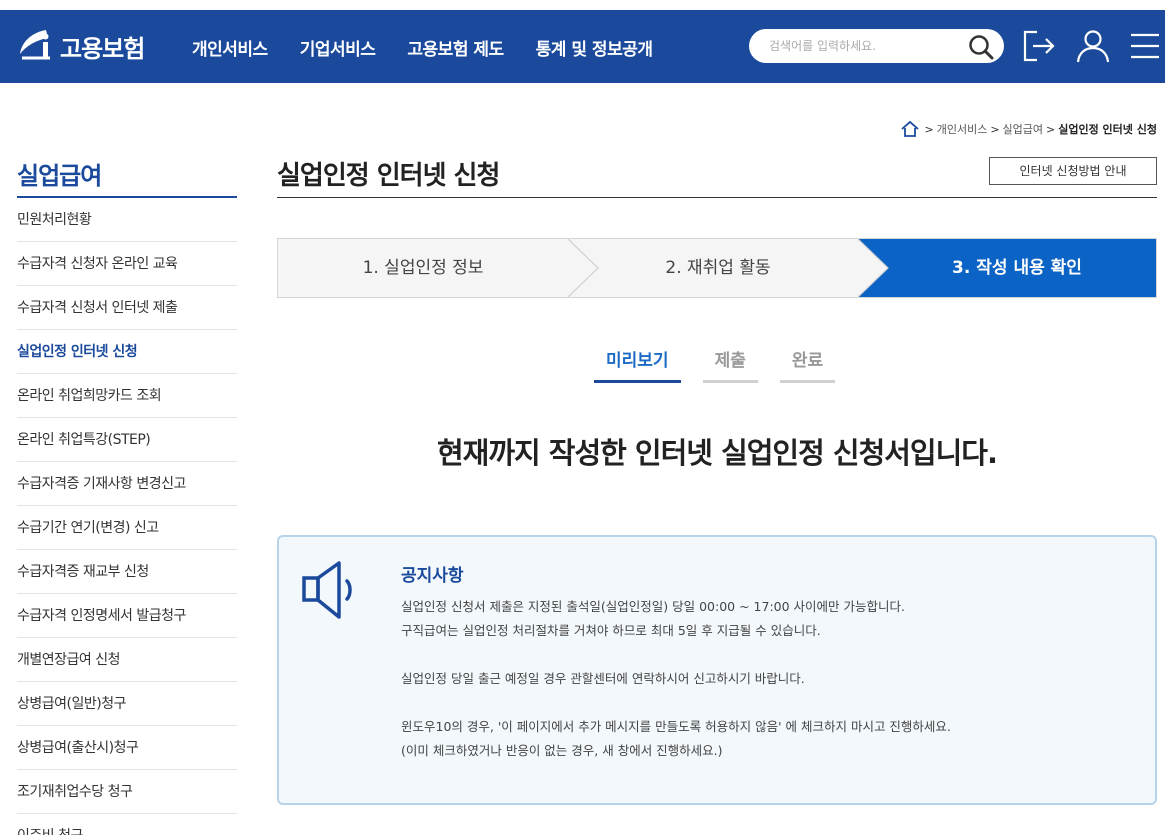 Image resolution: width=1165 pixels, height=835 pixels. I want to click on nav-statistics: 통계 및 정보공개, so click(594, 47).